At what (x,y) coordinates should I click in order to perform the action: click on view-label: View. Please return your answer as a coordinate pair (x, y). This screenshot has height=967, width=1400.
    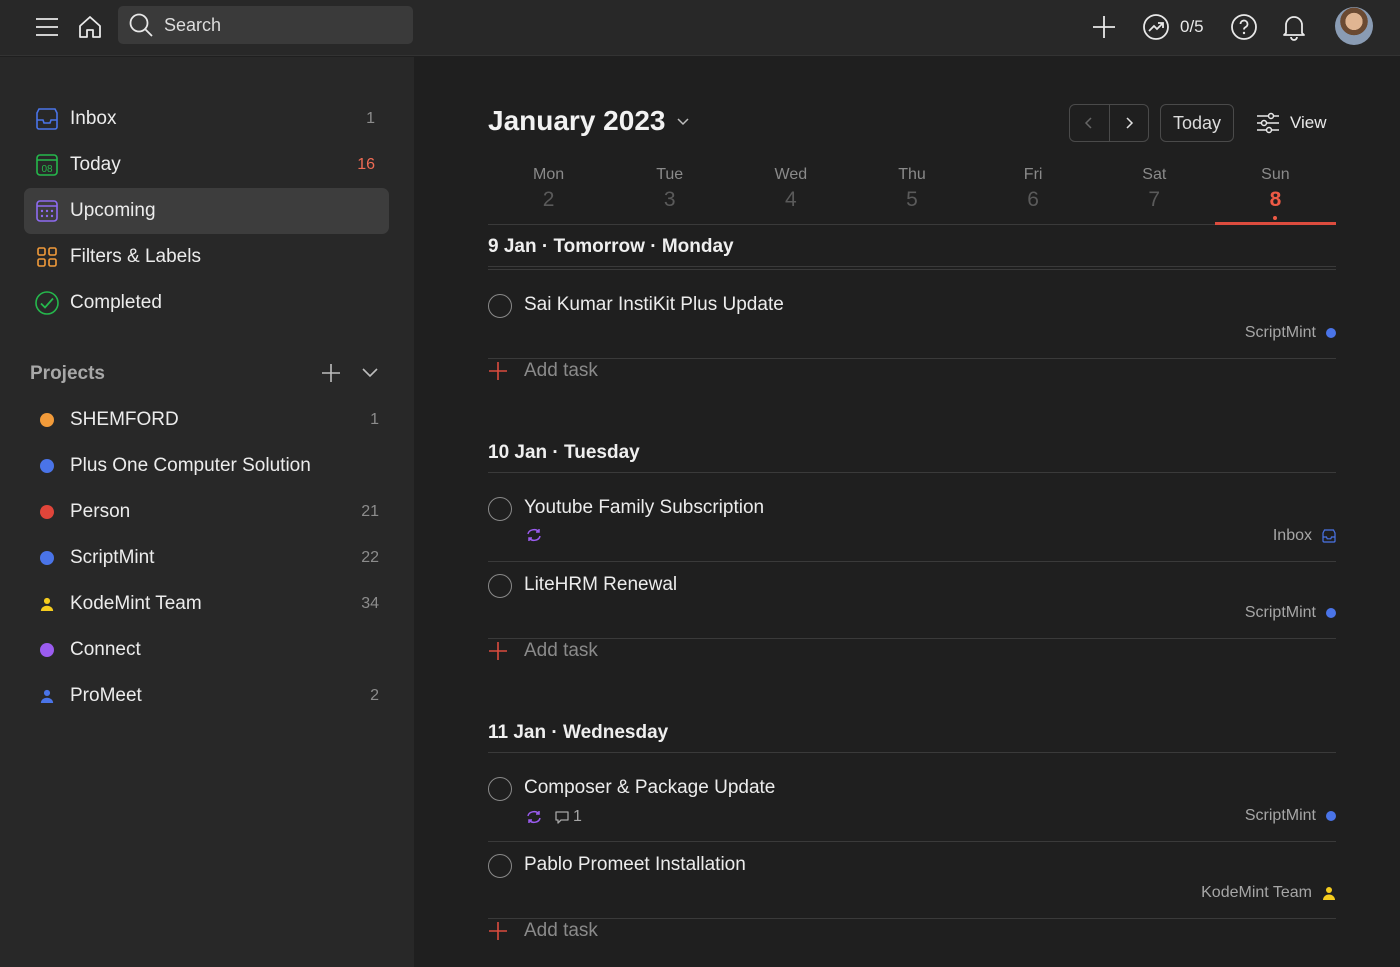
    Looking at the image, I should click on (1308, 122).